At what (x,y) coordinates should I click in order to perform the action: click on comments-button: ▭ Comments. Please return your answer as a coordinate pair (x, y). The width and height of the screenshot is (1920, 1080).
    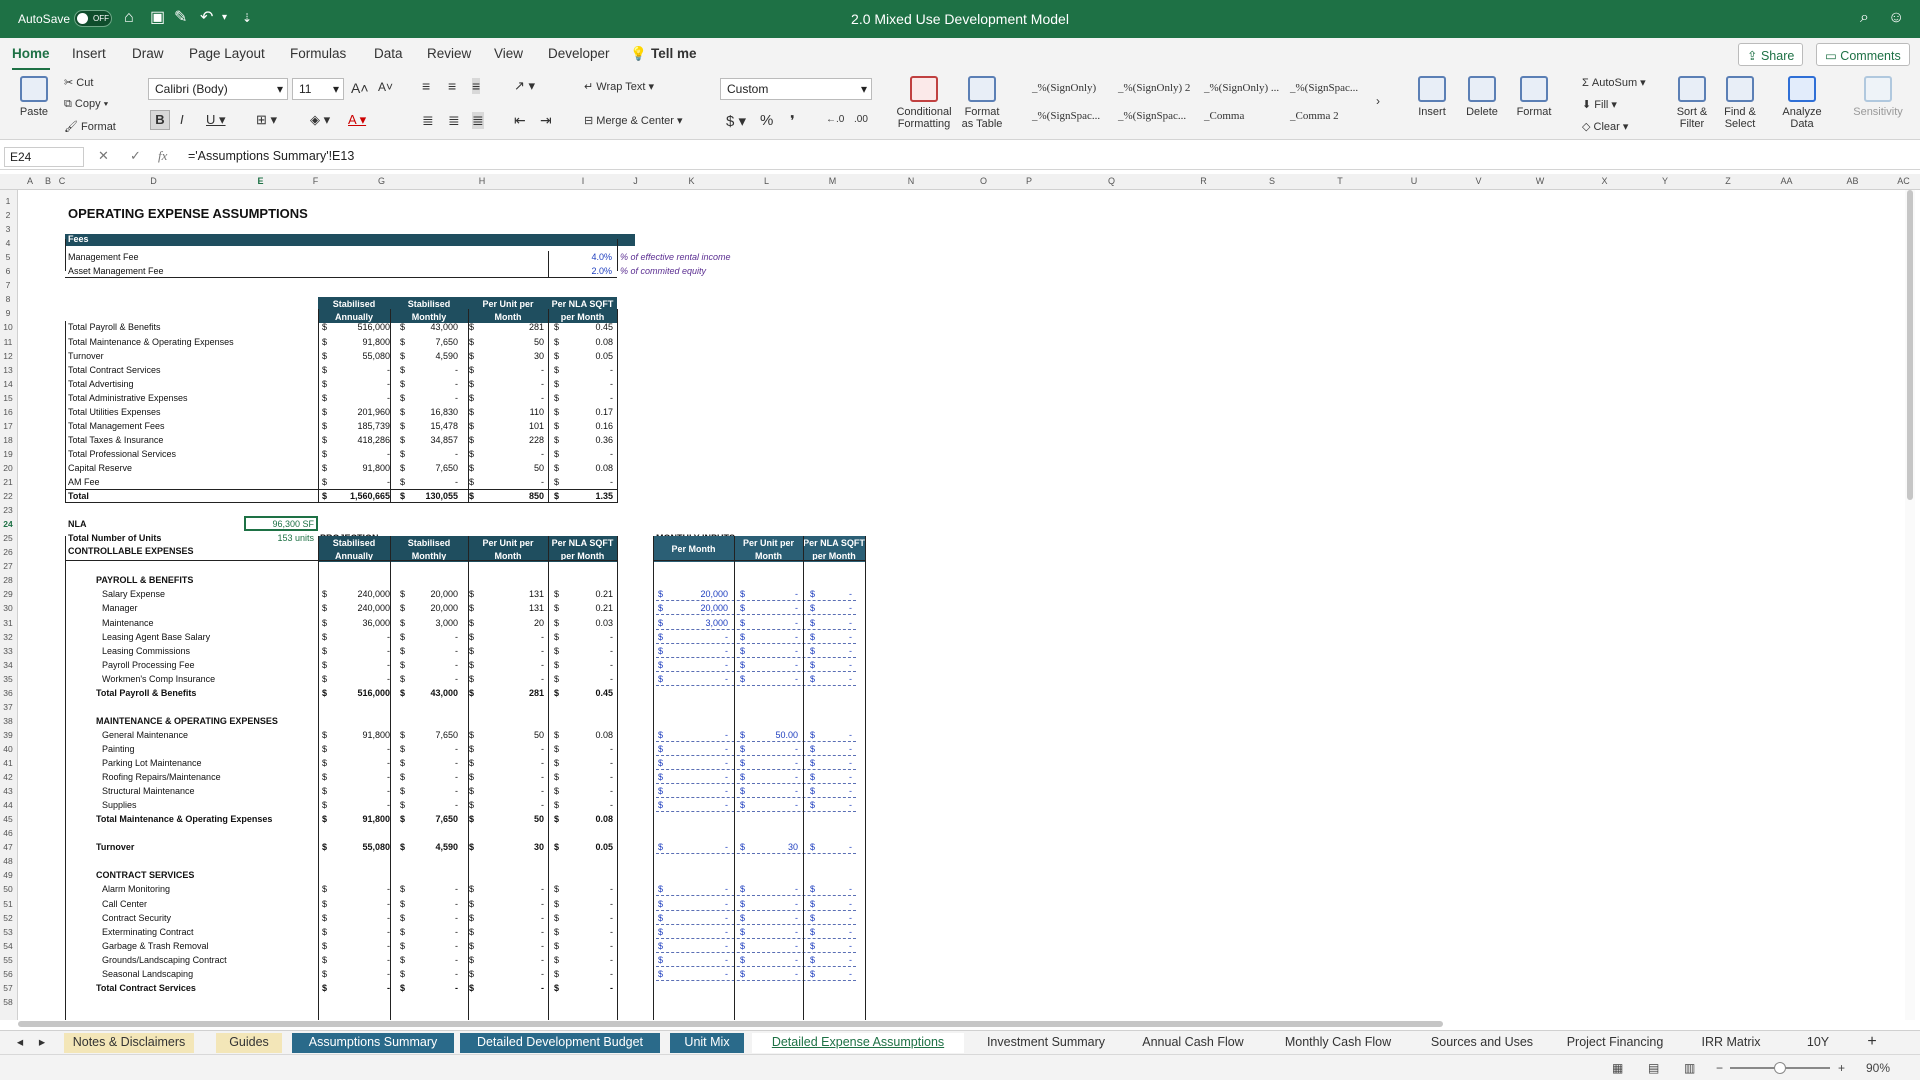
    Looking at the image, I should click on (1863, 54).